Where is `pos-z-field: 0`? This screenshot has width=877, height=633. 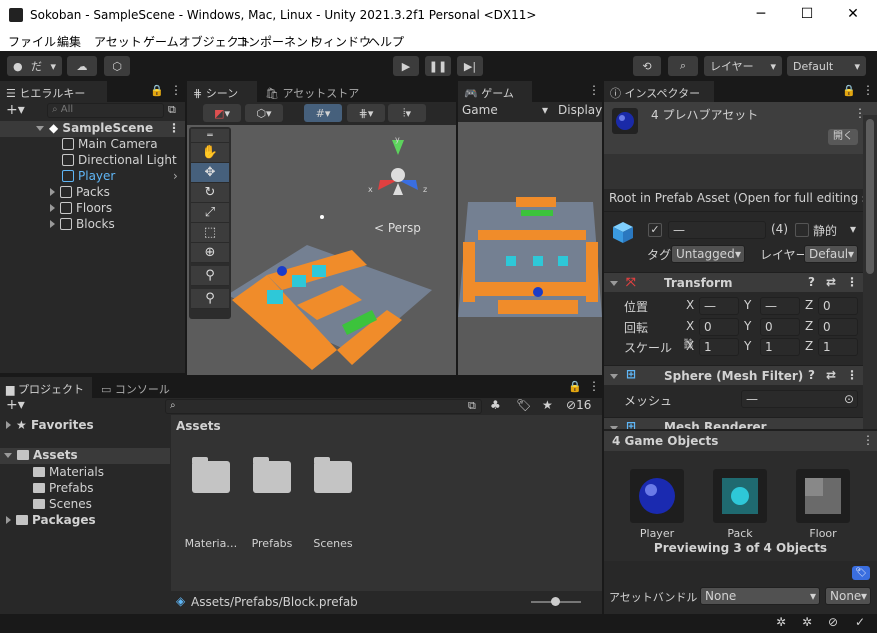 pos-z-field: 0 is located at coordinates (838, 306).